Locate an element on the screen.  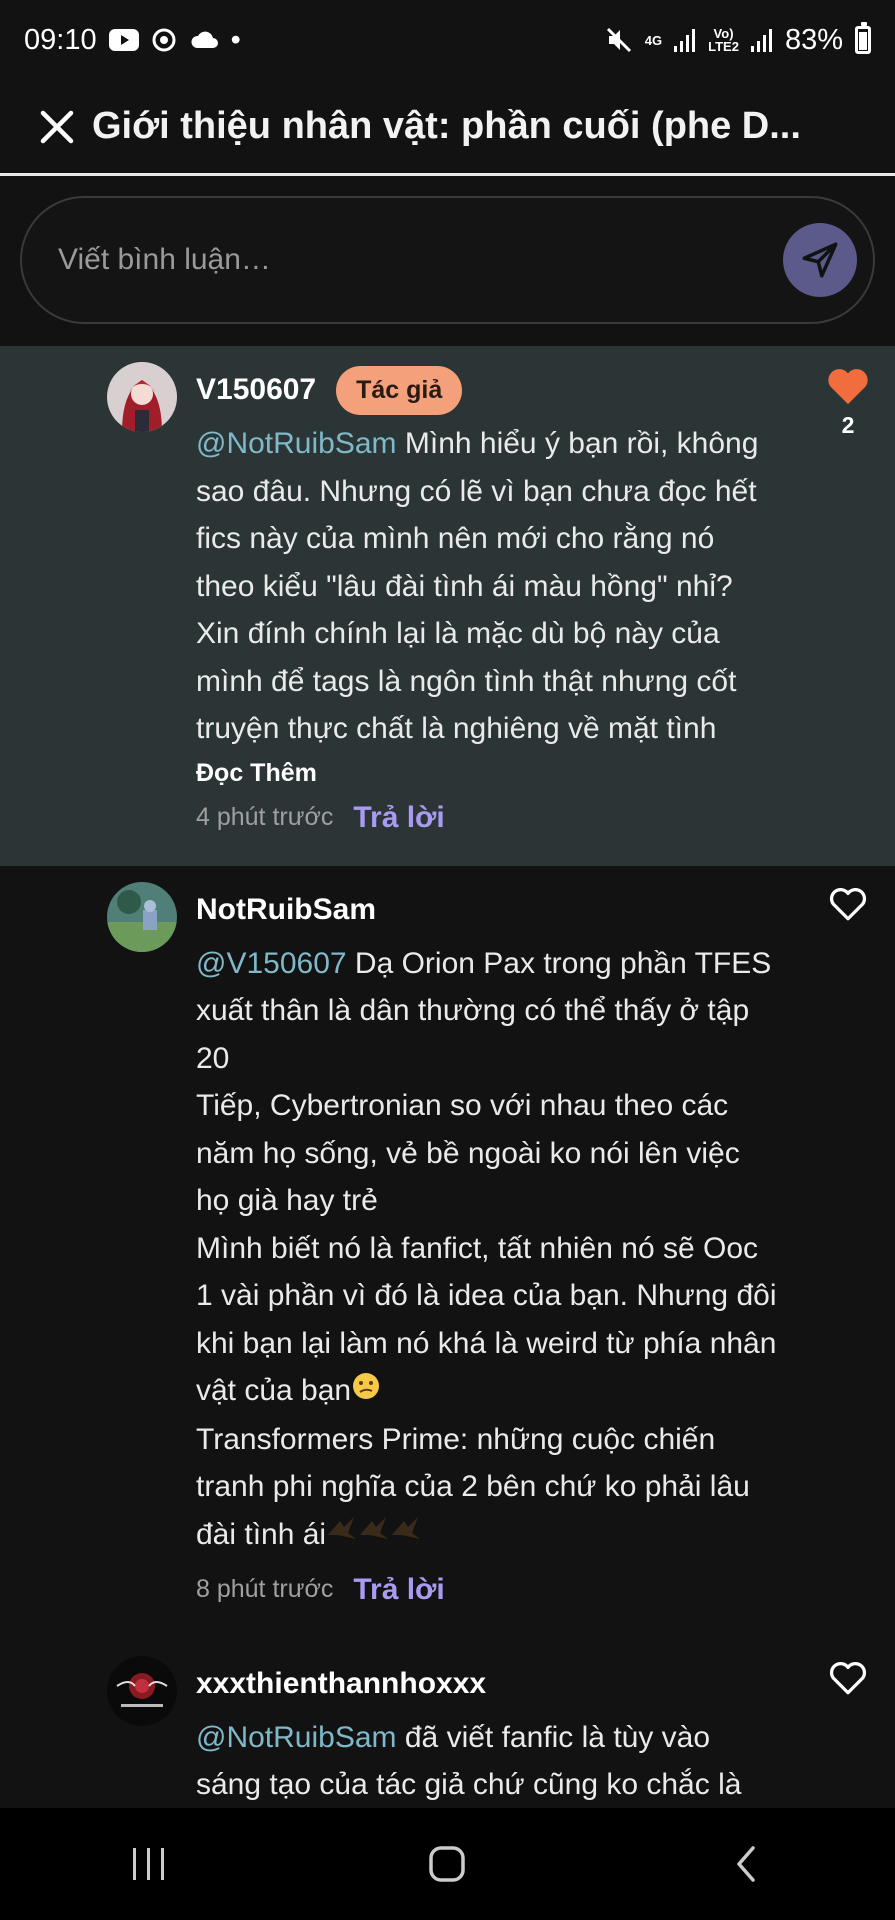
comment-composer is located at coordinates (447, 261).